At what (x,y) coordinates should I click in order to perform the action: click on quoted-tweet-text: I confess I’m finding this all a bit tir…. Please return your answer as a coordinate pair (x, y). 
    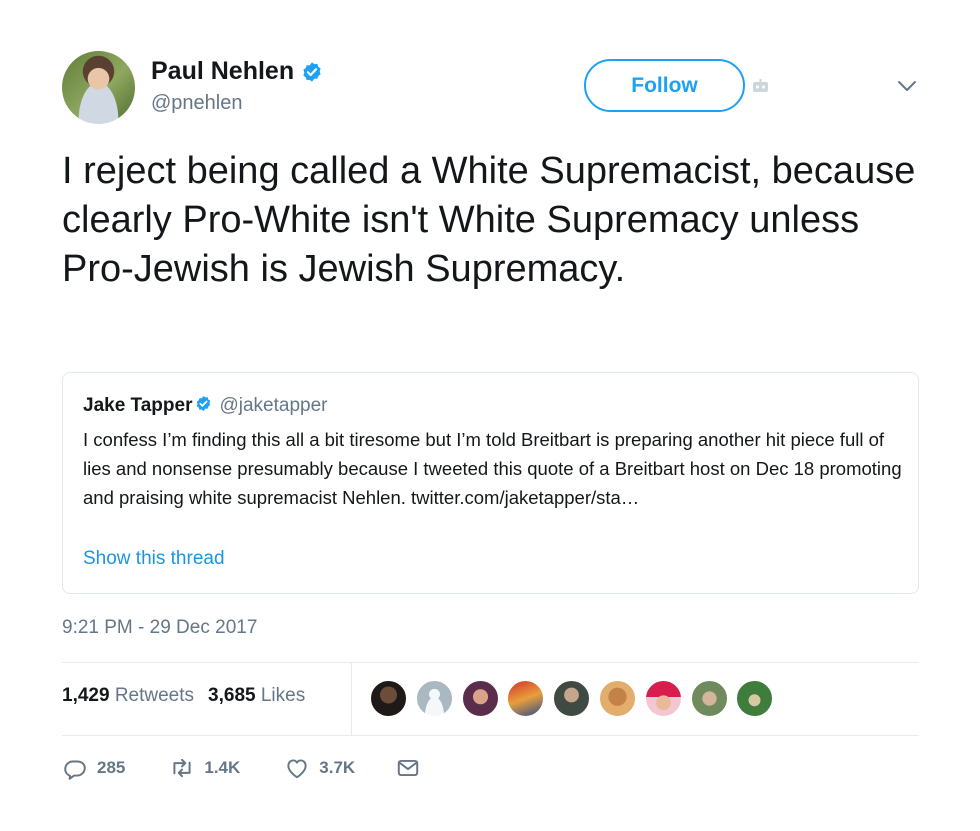
    Looking at the image, I should click on (492, 468).